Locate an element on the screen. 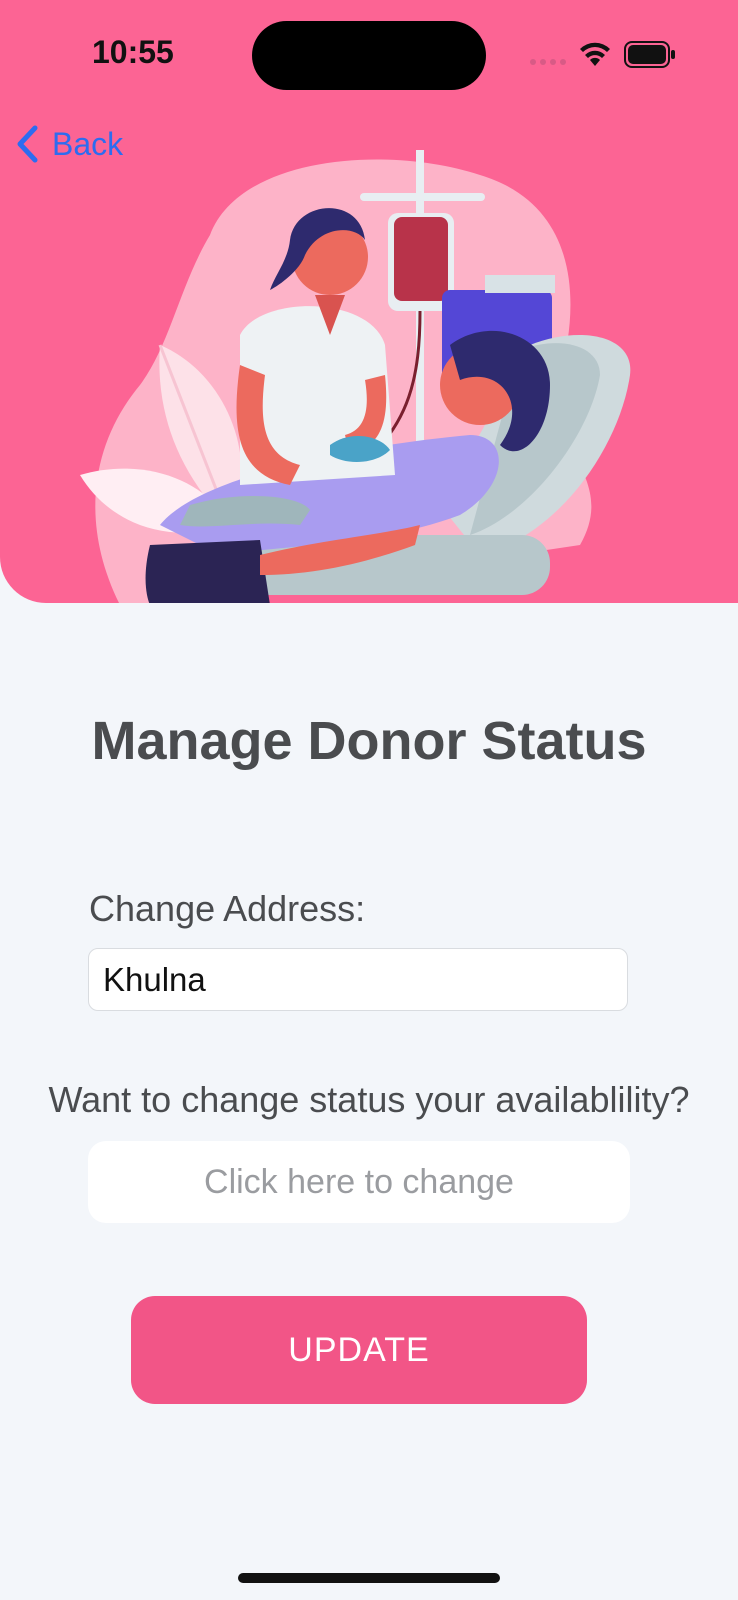  wifi-icon is located at coordinates (595, 54).